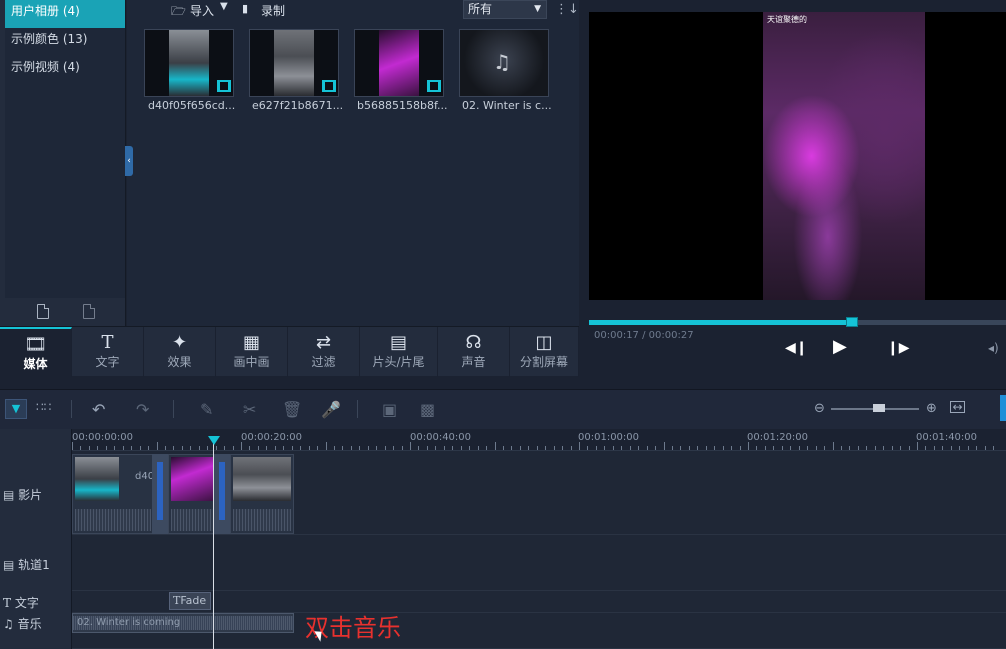  Describe the element at coordinates (544, 352) in the screenshot. I see `tab-split-screen: ◫ 分割屏幕` at that location.